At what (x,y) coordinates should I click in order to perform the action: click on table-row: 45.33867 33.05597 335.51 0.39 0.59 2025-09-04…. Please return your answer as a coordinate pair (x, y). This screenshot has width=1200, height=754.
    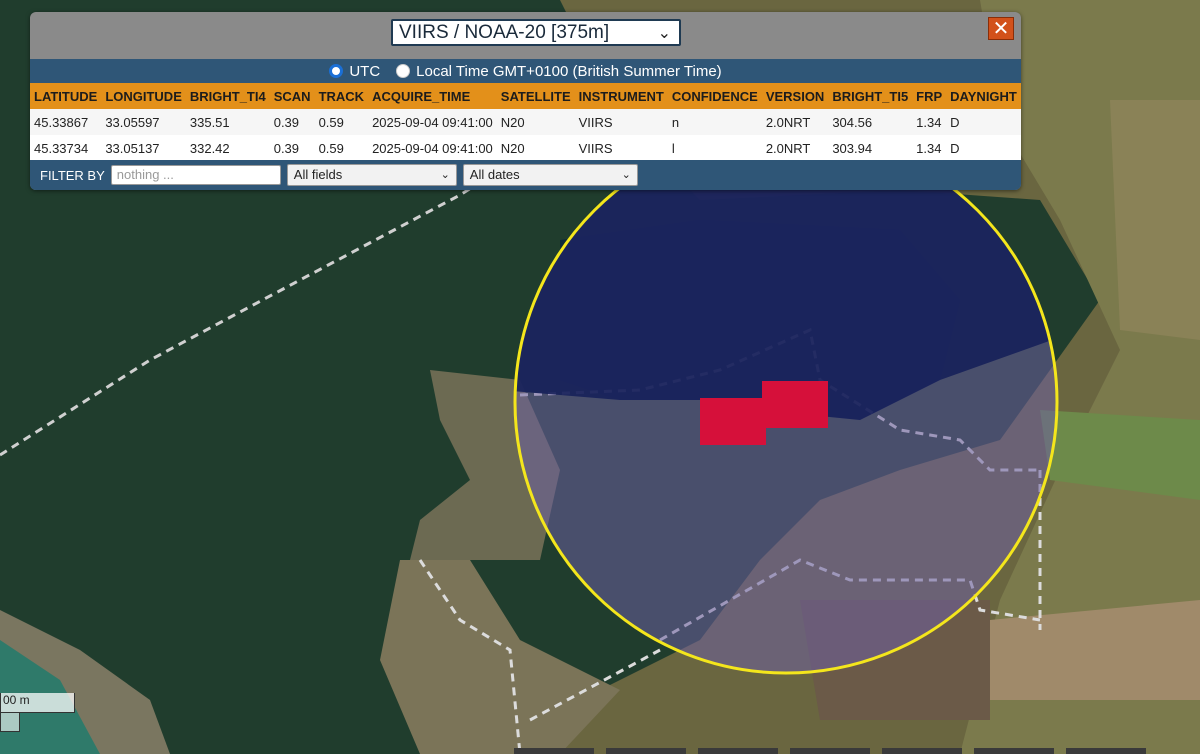
    Looking at the image, I should click on (525, 122).